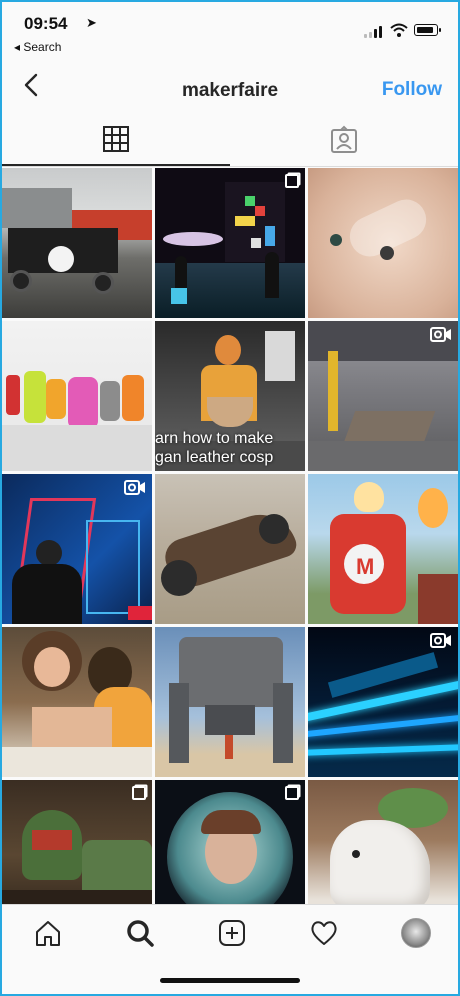 This screenshot has width=460, height=996. I want to click on battery-icon, so click(427, 30).